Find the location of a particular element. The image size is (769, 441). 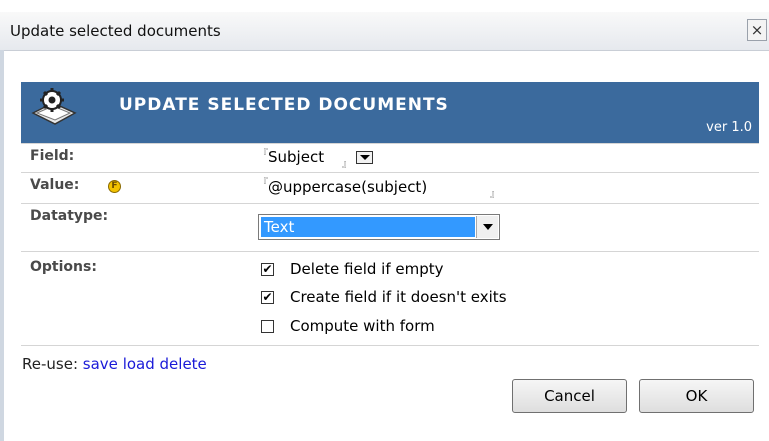

window-title: Update selected documents is located at coordinates (115, 31).